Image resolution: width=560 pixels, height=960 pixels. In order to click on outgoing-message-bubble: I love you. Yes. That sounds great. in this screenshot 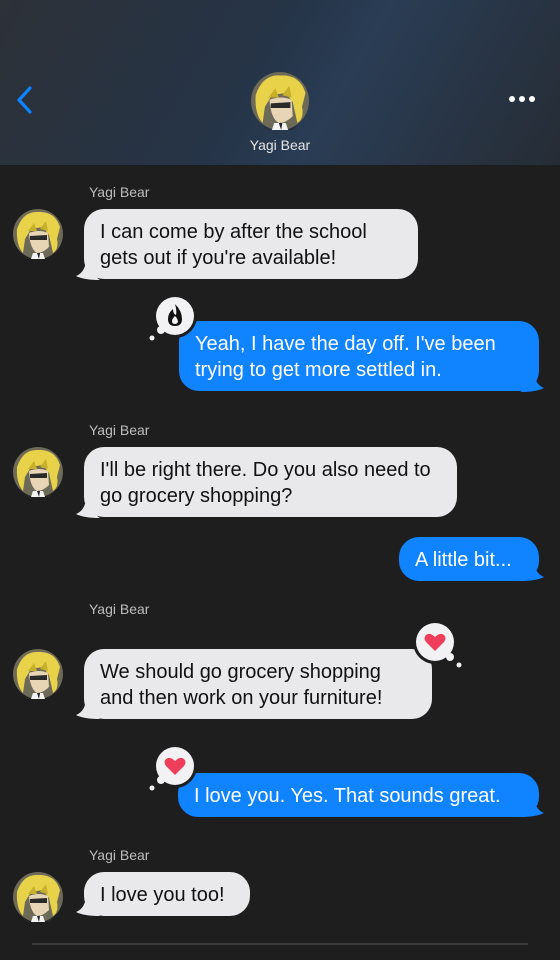, I will do `click(358, 795)`.